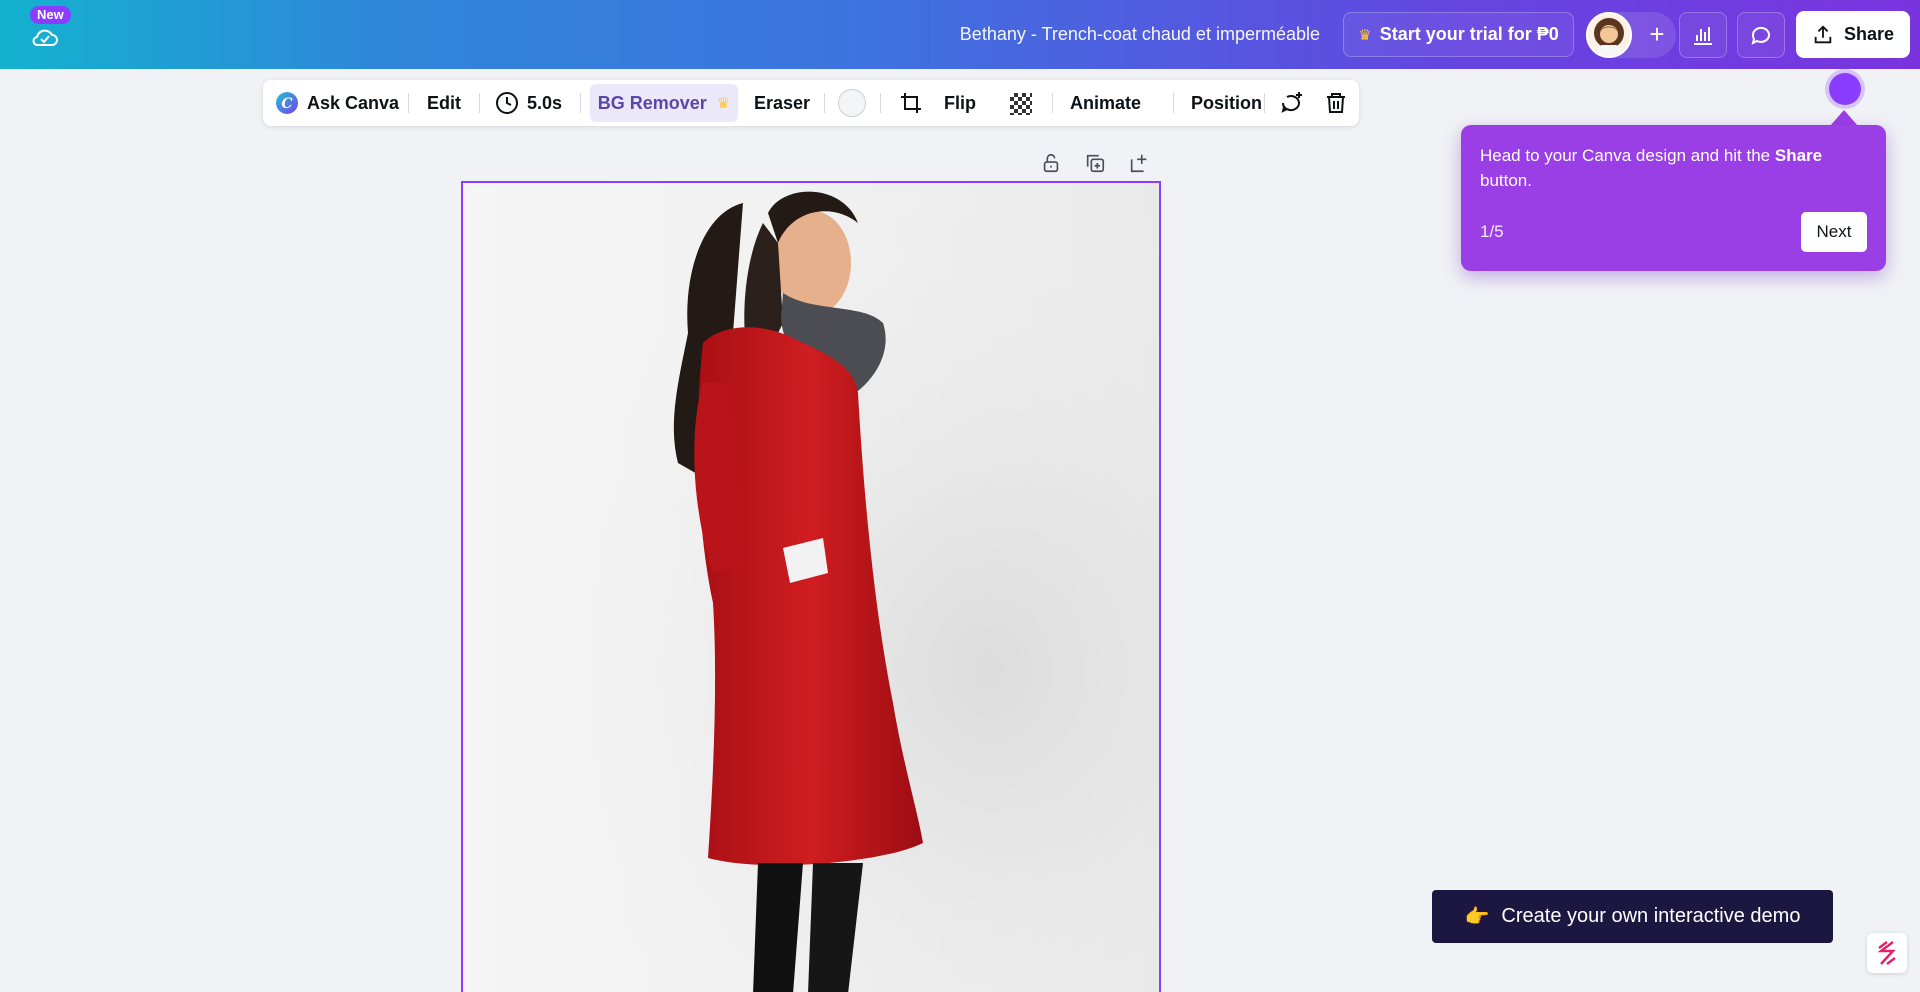 The height and width of the screenshot is (992, 1920). Describe the element at coordinates (1469, 34) in the screenshot. I see `start-trial-label: Start your trial for ₱0` at that location.